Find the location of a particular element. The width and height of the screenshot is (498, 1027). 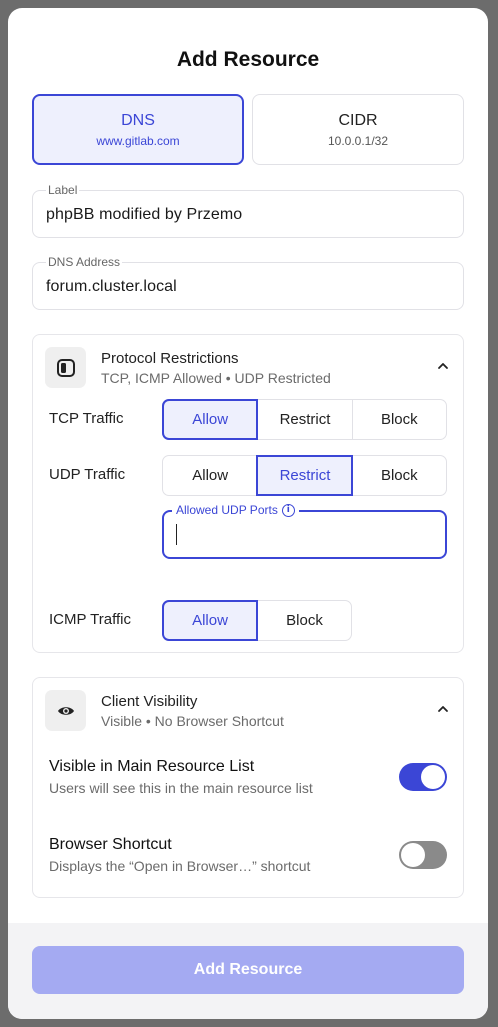

tcp-restrict-option: Restrict is located at coordinates (304, 419).